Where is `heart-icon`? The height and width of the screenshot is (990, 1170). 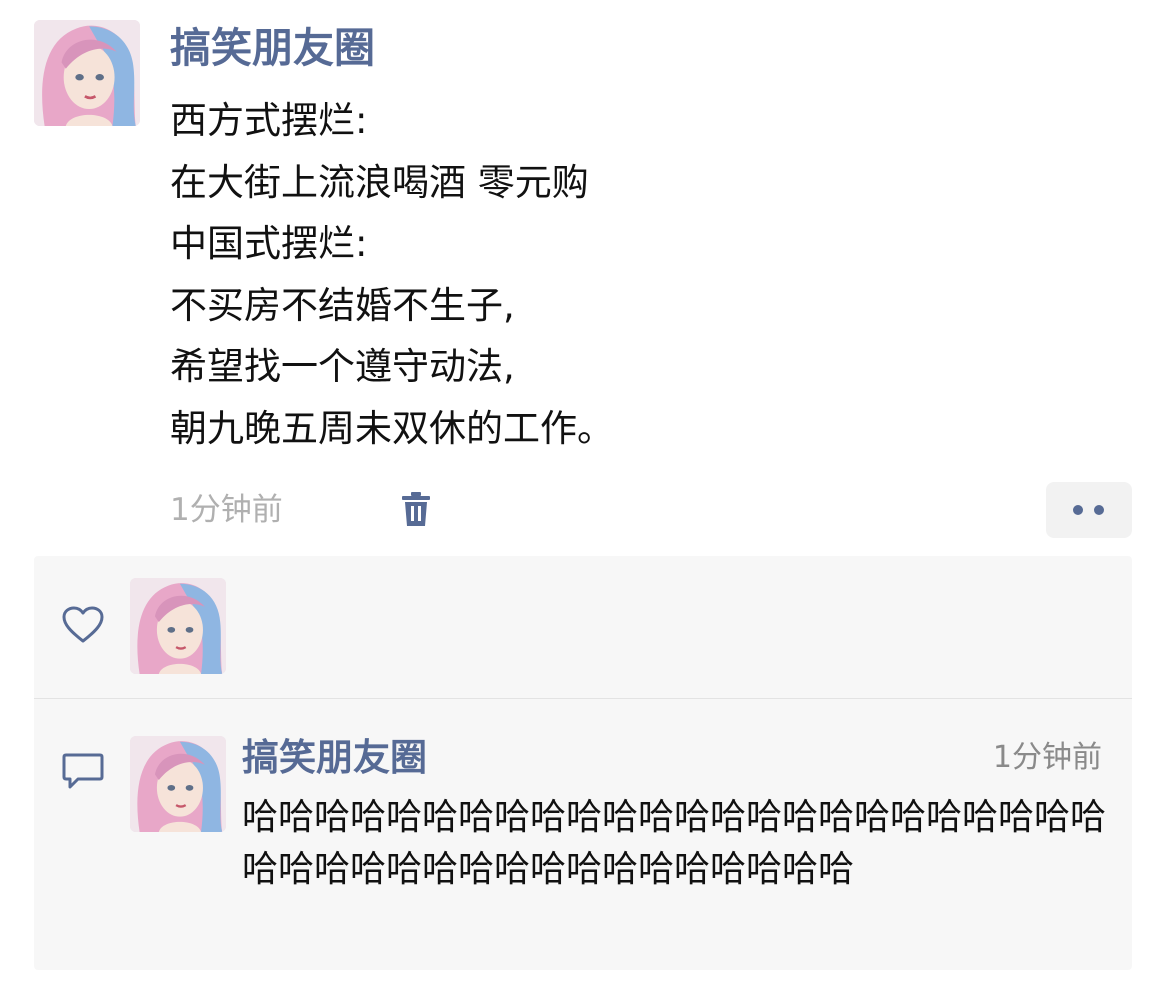 heart-icon is located at coordinates (83, 625).